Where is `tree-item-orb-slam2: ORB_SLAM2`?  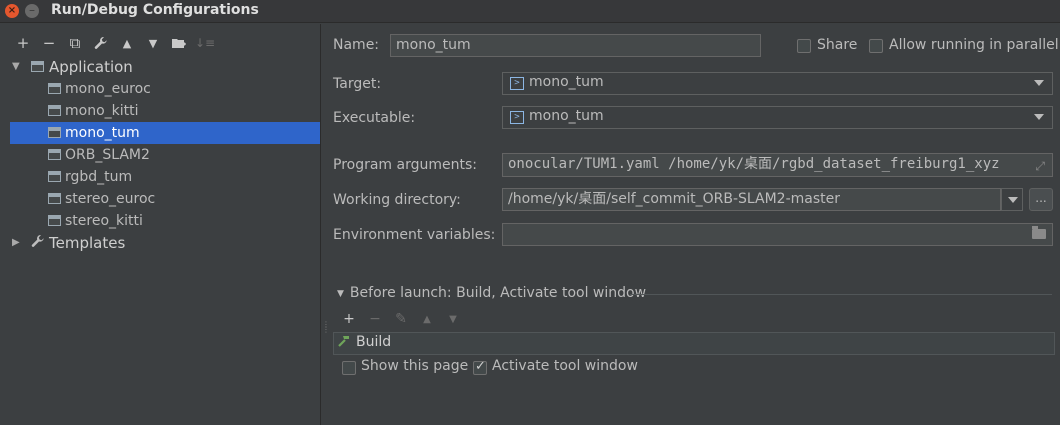
tree-item-orb-slam2: ORB_SLAM2 is located at coordinates (165, 155).